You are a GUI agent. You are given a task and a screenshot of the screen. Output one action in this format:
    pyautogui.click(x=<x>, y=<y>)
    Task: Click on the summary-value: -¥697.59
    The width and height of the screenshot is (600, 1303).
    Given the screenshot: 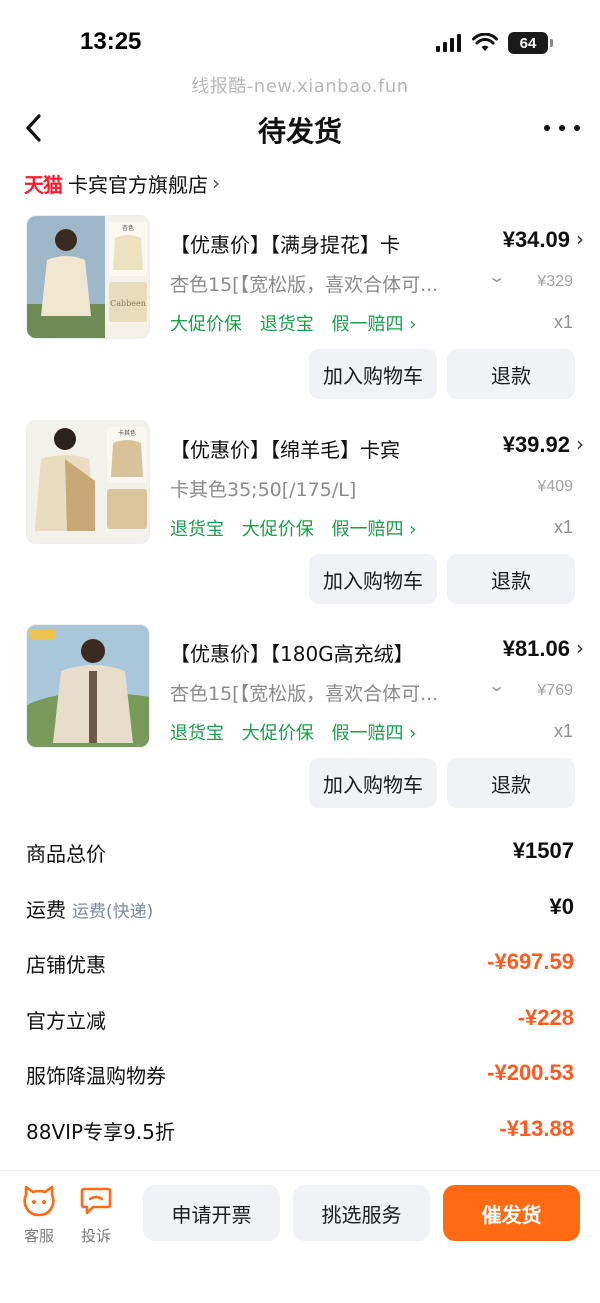 What is the action you would take?
    pyautogui.click(x=530, y=962)
    